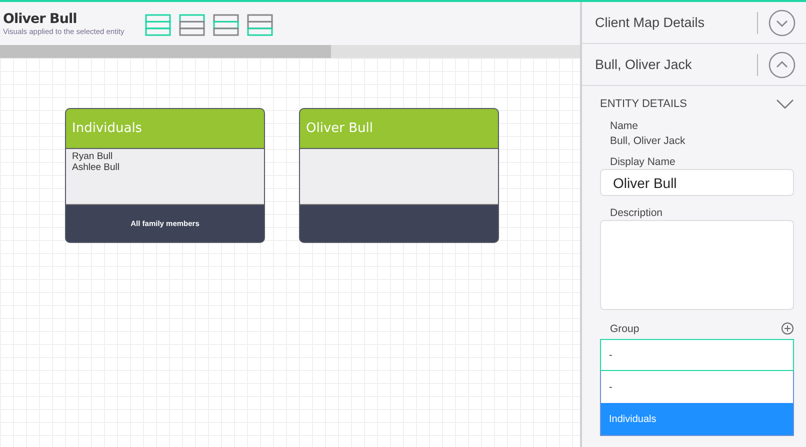 This screenshot has height=447, width=806. I want to click on expand-icon, so click(782, 22).